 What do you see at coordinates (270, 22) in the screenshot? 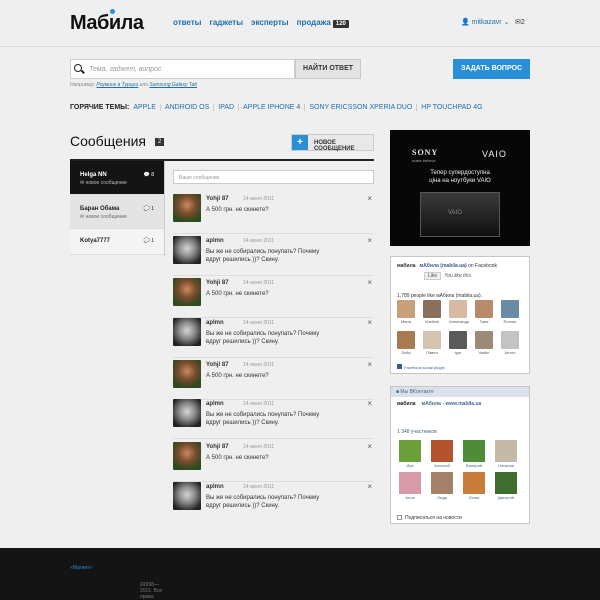
I see `nav-experts: эксперты` at bounding box center [270, 22].